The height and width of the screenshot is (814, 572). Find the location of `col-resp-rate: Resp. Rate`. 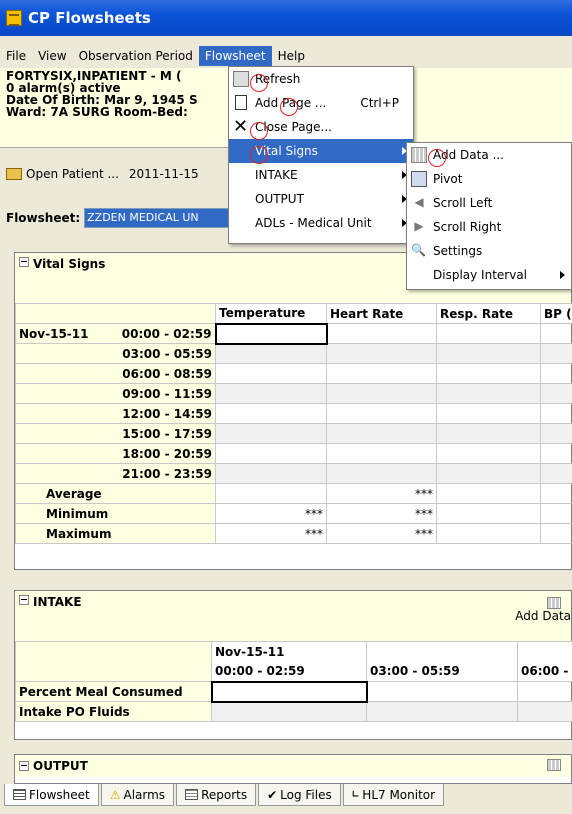

col-resp-rate: Resp. Rate is located at coordinates (488, 313).